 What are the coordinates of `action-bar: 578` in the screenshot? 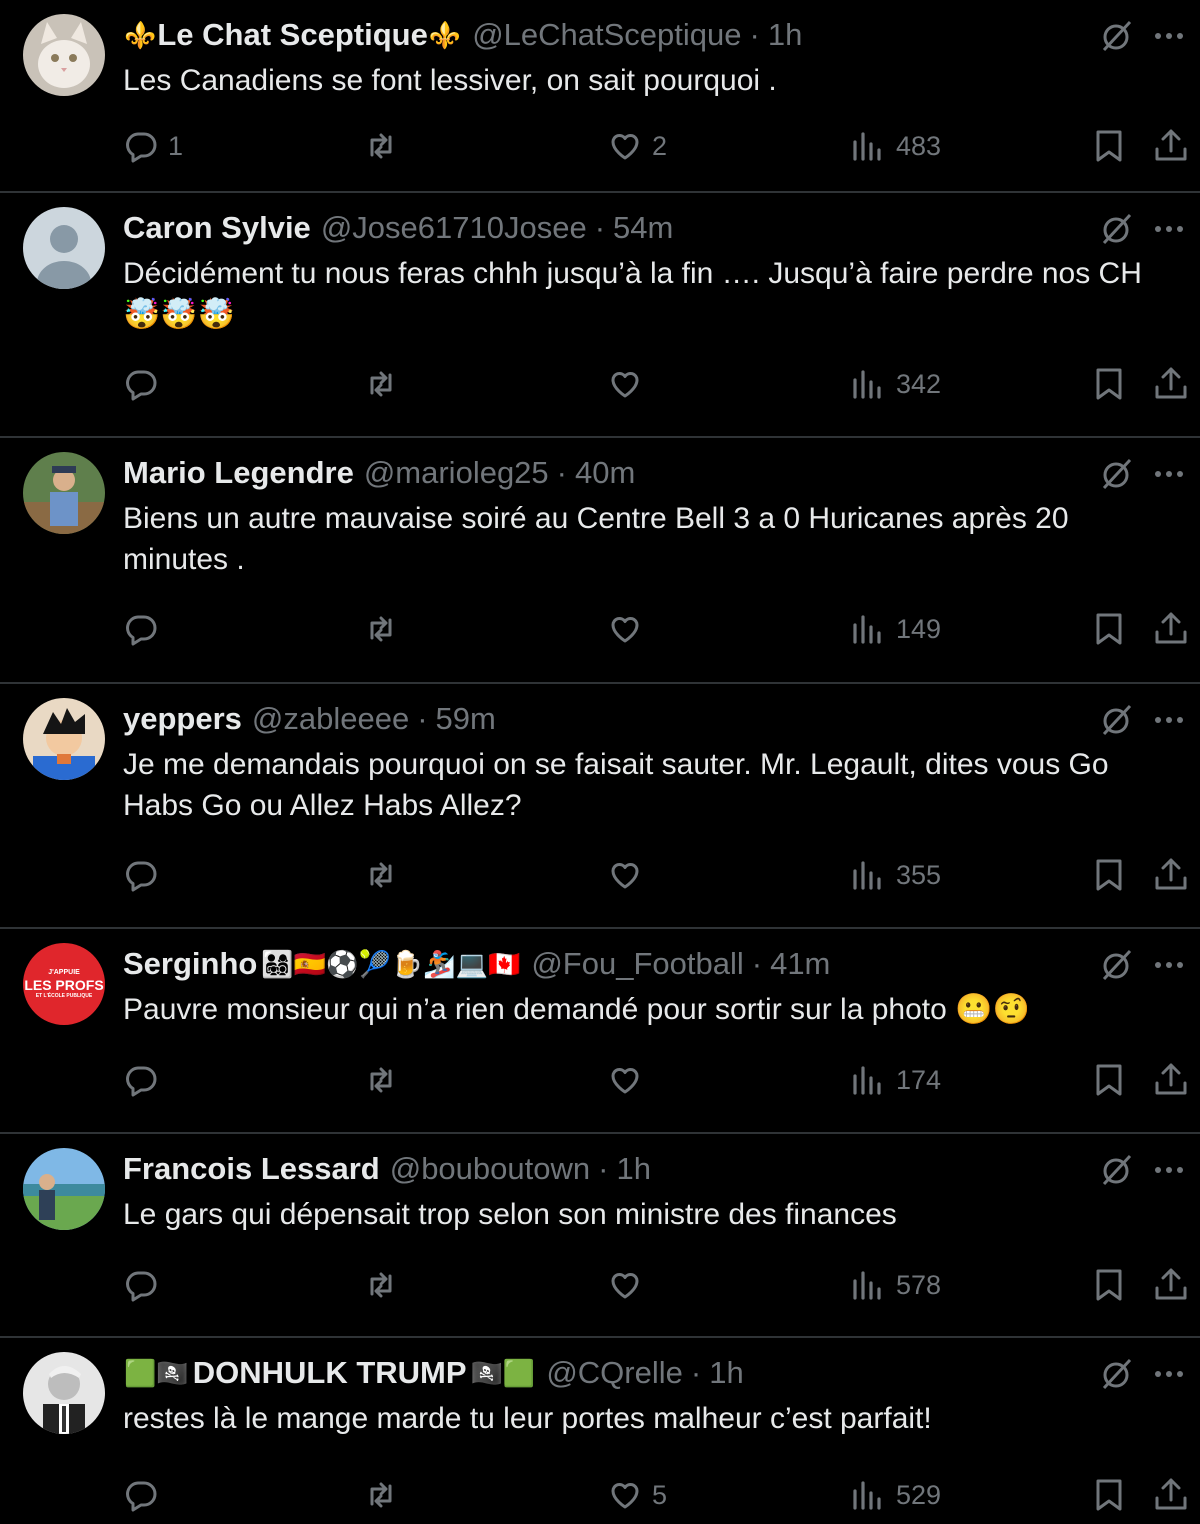 It's located at (600, 1286).